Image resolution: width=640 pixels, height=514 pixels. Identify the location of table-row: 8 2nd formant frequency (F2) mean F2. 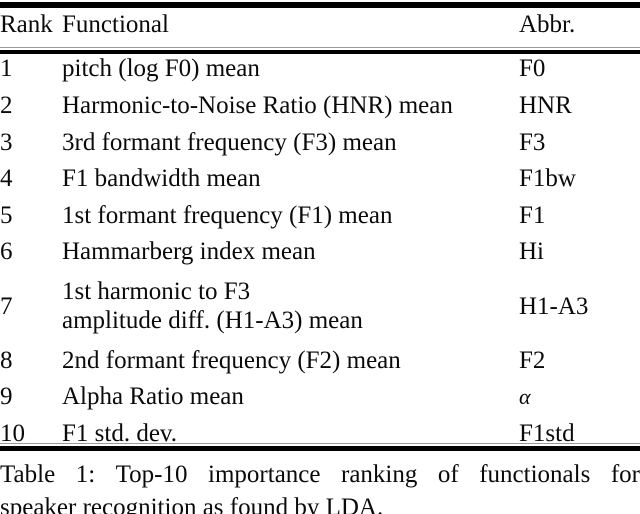
(320, 361).